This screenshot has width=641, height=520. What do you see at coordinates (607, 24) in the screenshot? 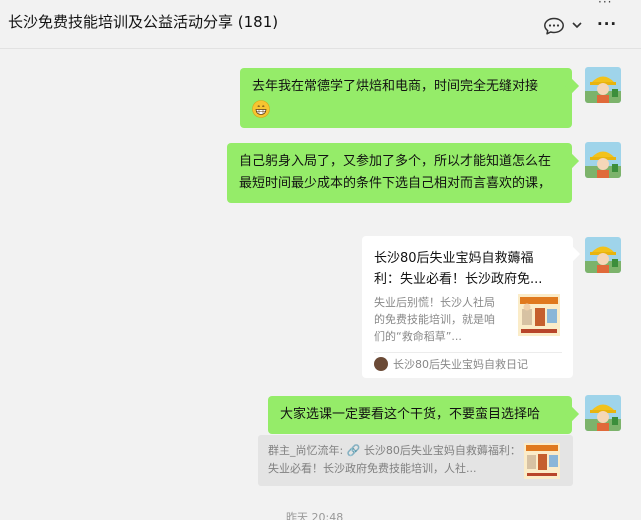
I see `more-icon: ···` at bounding box center [607, 24].